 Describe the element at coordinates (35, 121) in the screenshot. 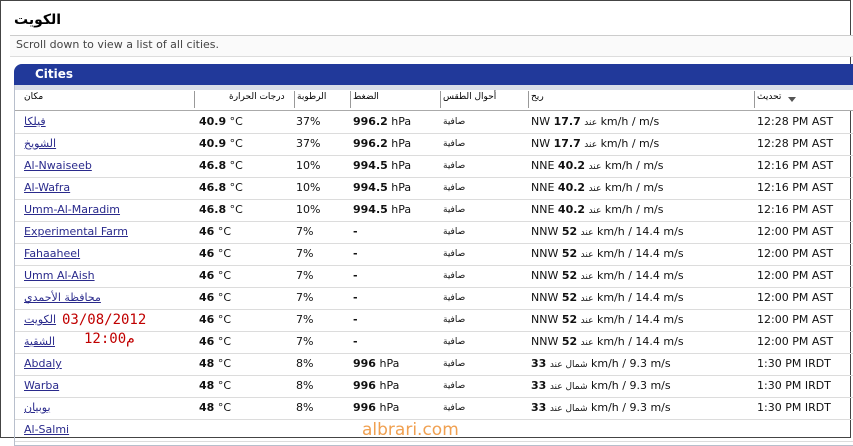

I see `city-link: فيلكا` at that location.